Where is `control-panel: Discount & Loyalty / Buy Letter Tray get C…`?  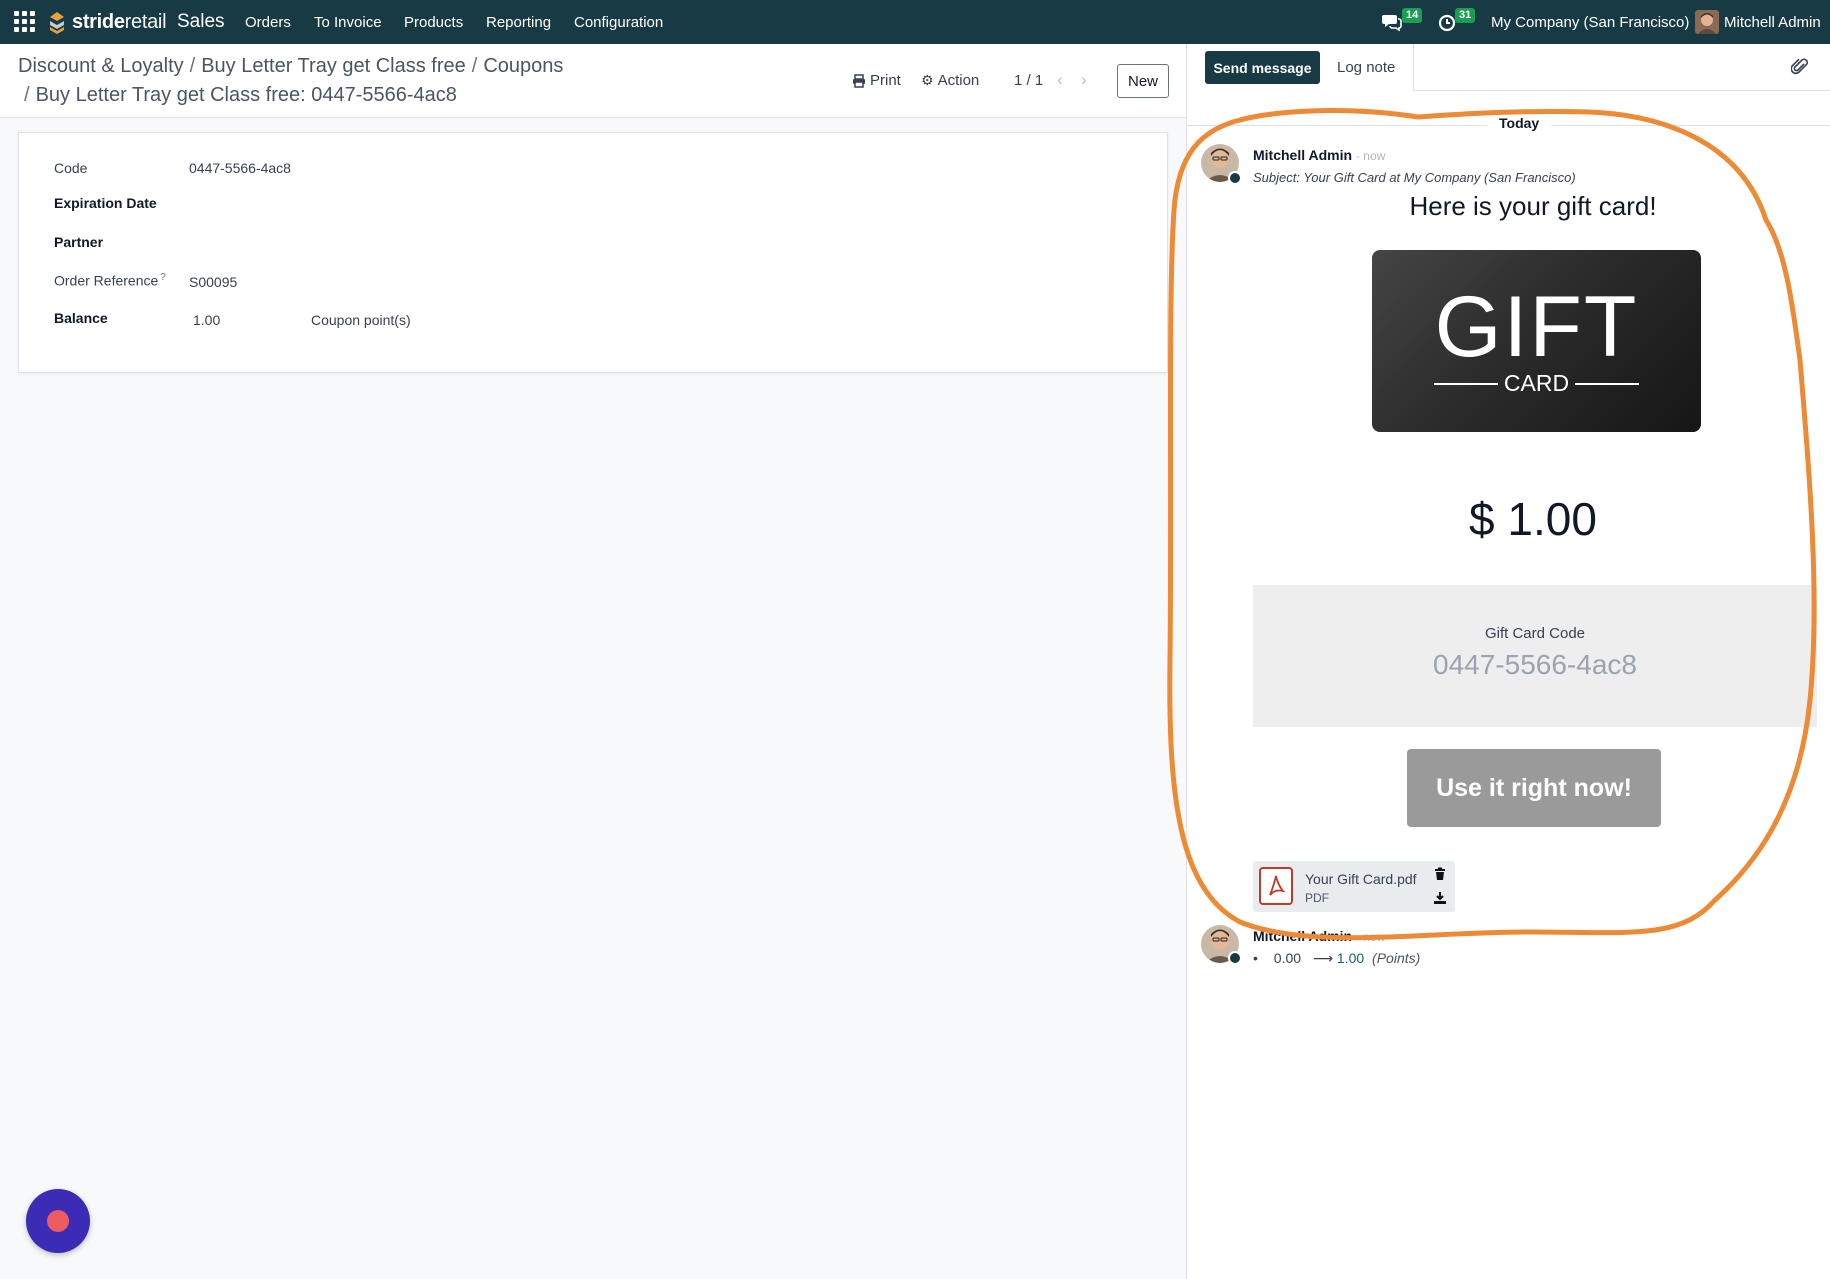 control-panel: Discount & Loyalty / Buy Letter Tray get C… is located at coordinates (593, 81).